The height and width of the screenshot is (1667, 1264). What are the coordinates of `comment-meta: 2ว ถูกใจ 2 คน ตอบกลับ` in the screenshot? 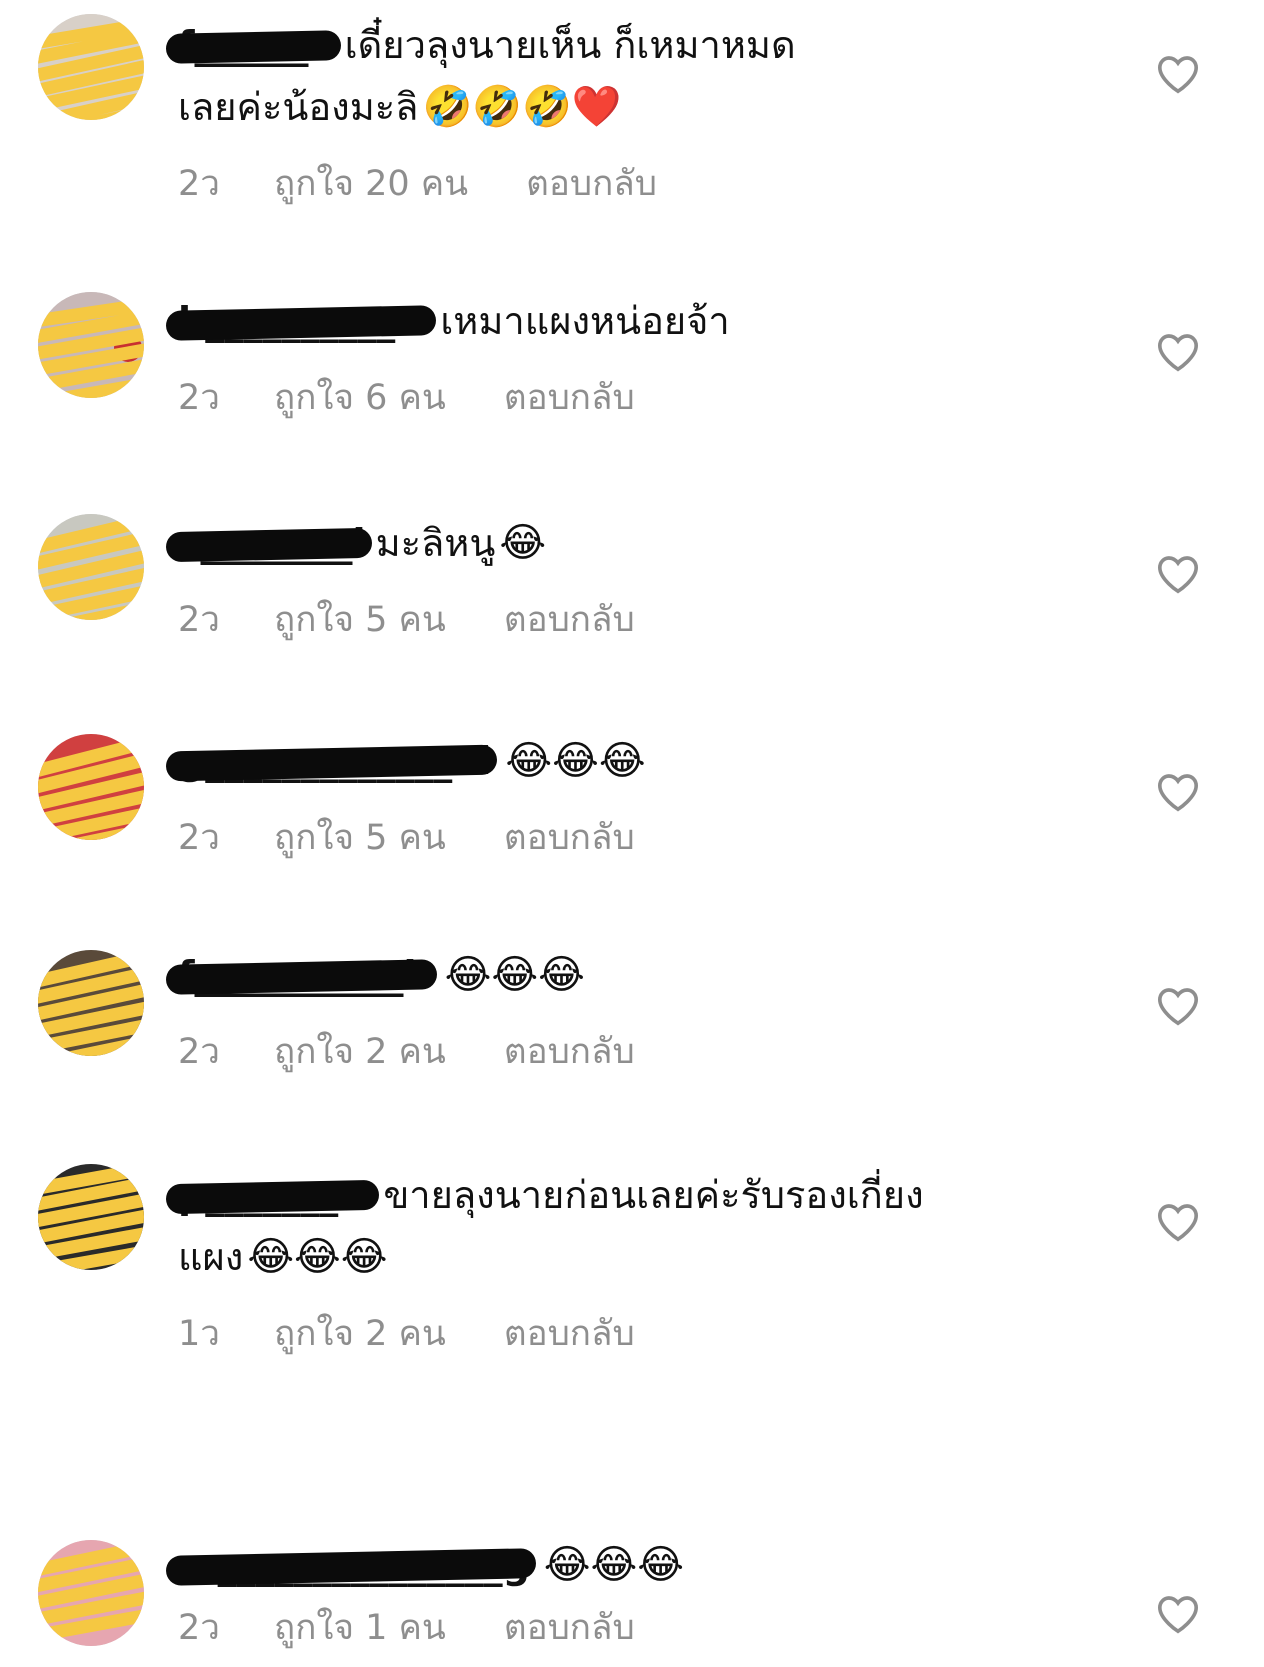 It's located at (628, 1051).